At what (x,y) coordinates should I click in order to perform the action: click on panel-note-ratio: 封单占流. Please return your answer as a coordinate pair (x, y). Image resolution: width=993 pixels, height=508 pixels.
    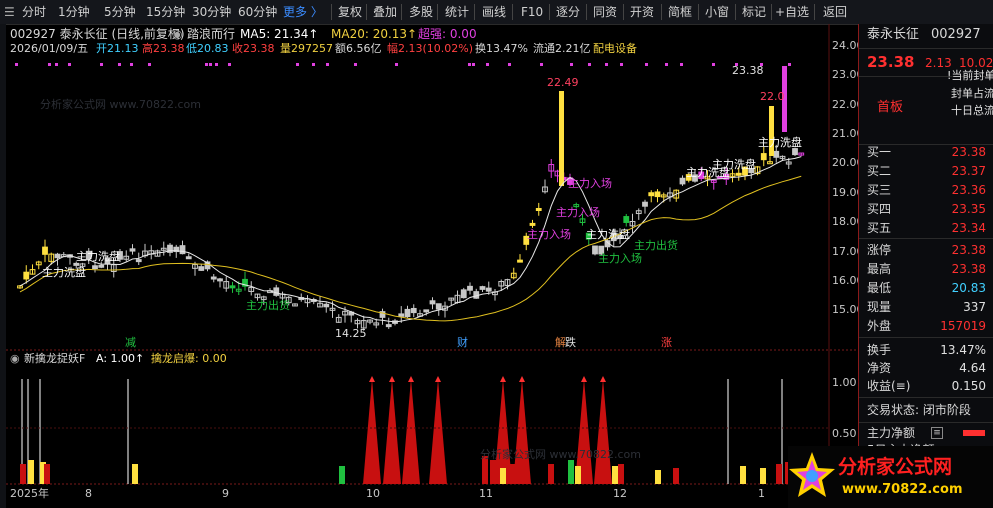
    Looking at the image, I should click on (972, 93).